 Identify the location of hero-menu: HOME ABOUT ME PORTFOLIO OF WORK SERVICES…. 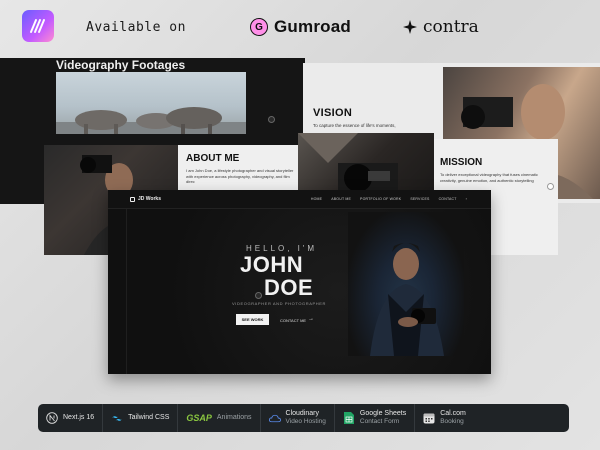
(389, 199).